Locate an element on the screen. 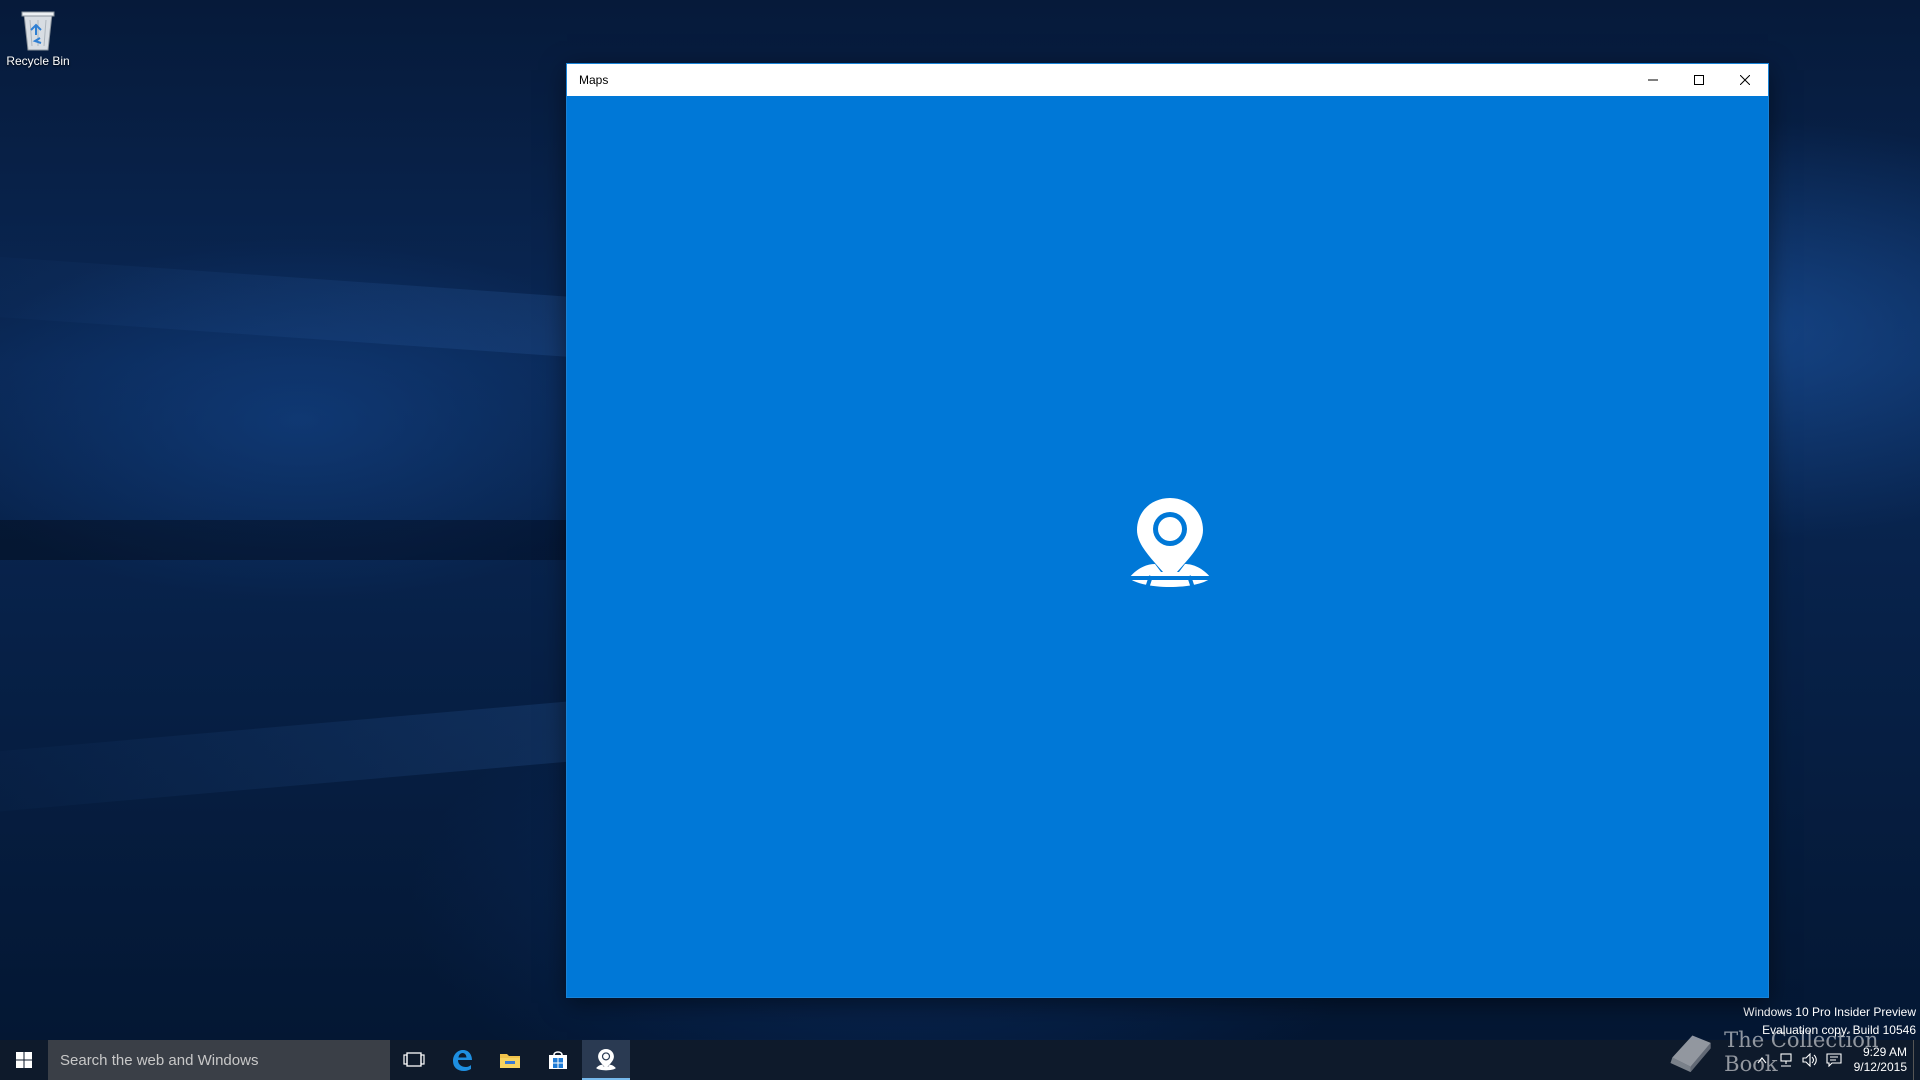 The image size is (1920, 1080). close-icon is located at coordinates (1745, 80).